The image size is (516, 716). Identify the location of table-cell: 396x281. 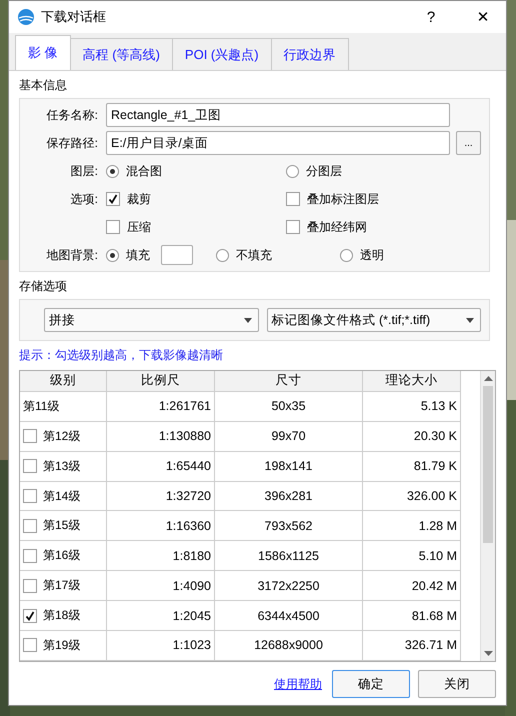
(289, 497).